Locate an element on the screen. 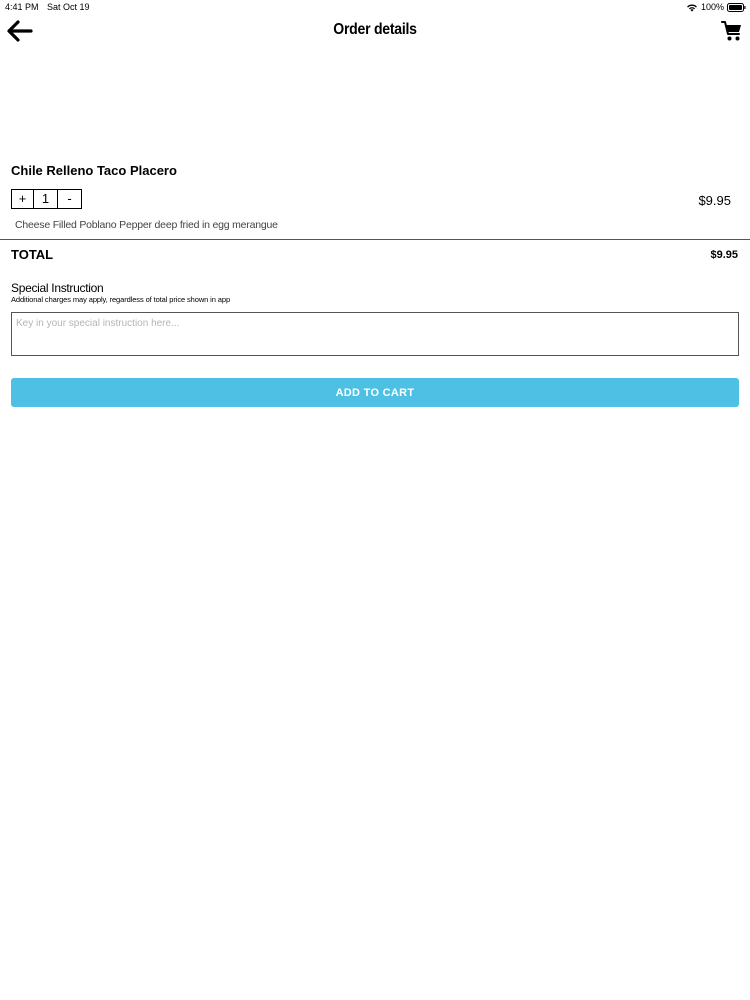 This screenshot has height=1000, width=750. item-price: $9.95 is located at coordinates (714, 200).